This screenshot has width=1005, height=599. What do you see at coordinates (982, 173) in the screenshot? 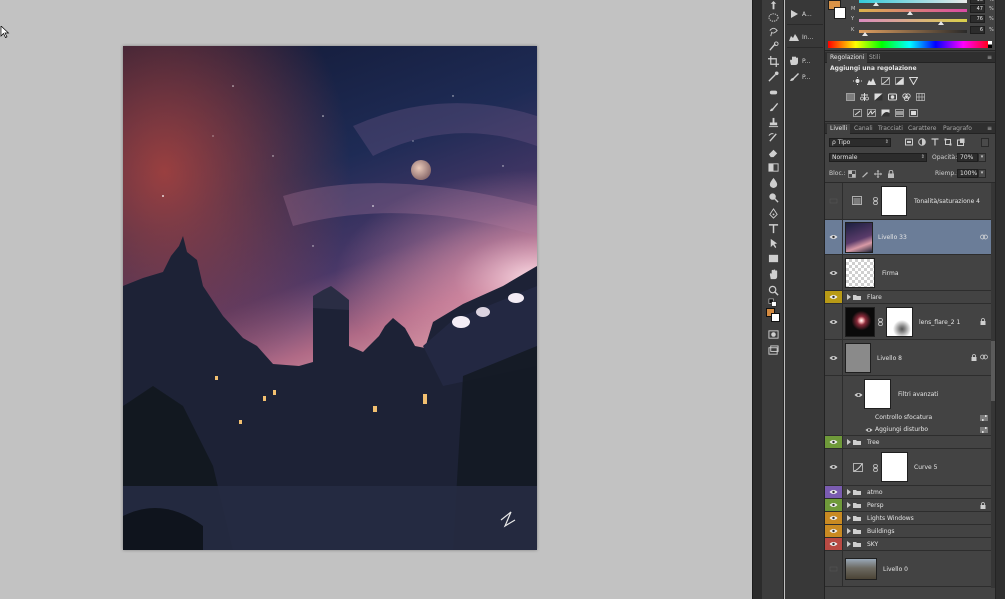
I see `fill-dropdown-button: ▾` at bounding box center [982, 173].